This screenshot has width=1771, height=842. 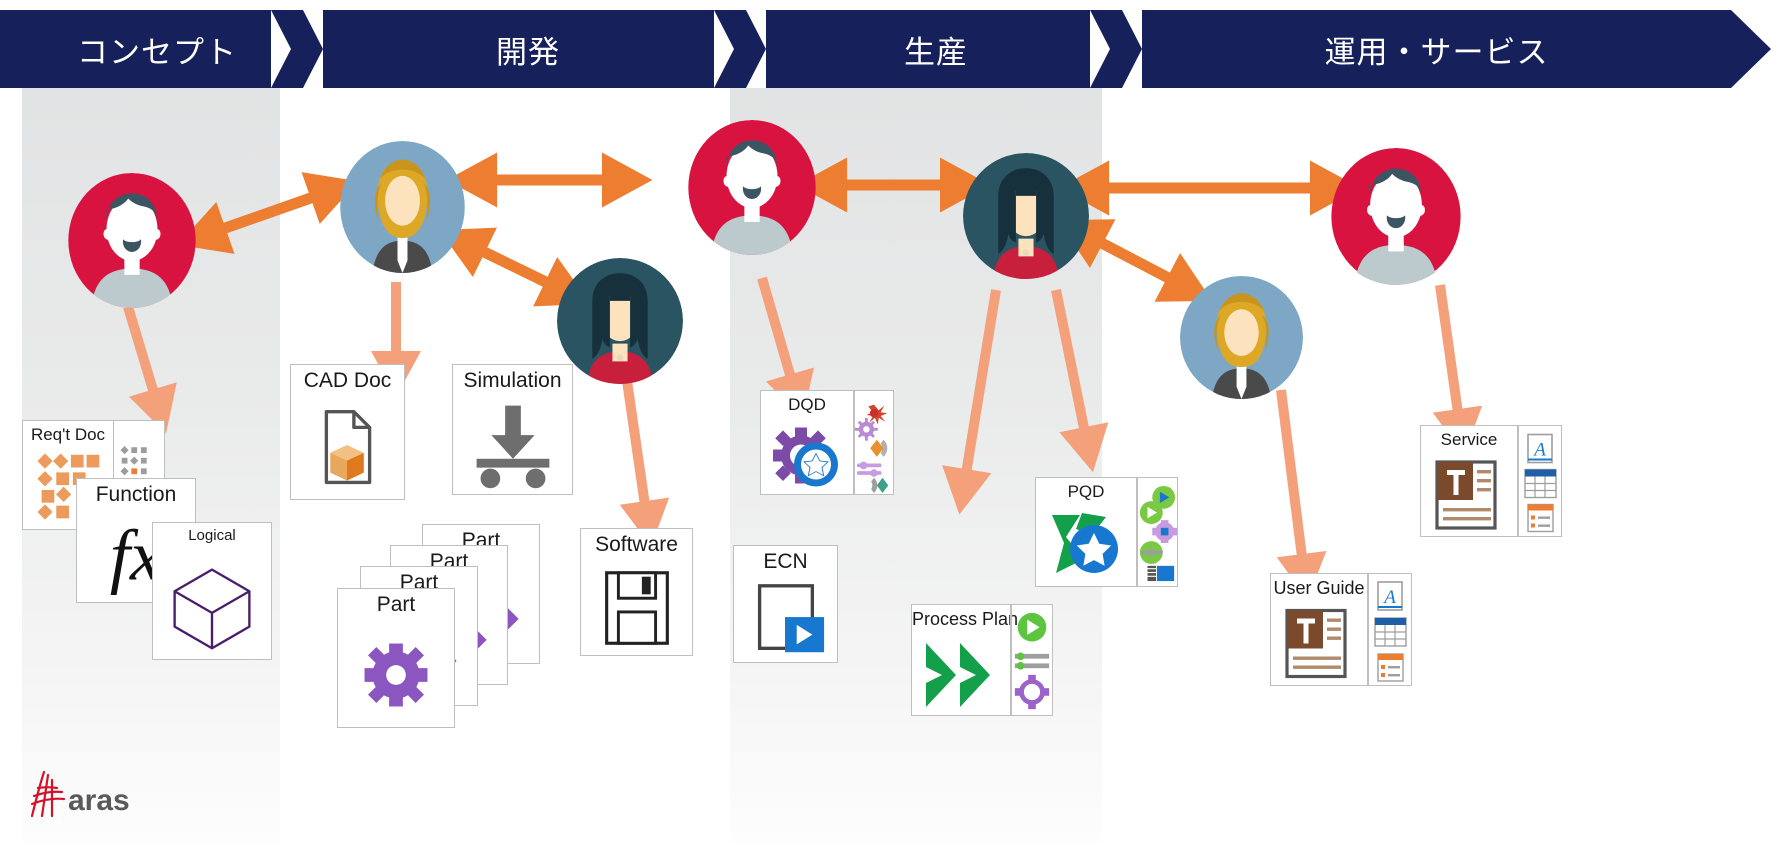 I want to click on artifact-card-user-guide: User Guide A, so click(x=1341, y=629).